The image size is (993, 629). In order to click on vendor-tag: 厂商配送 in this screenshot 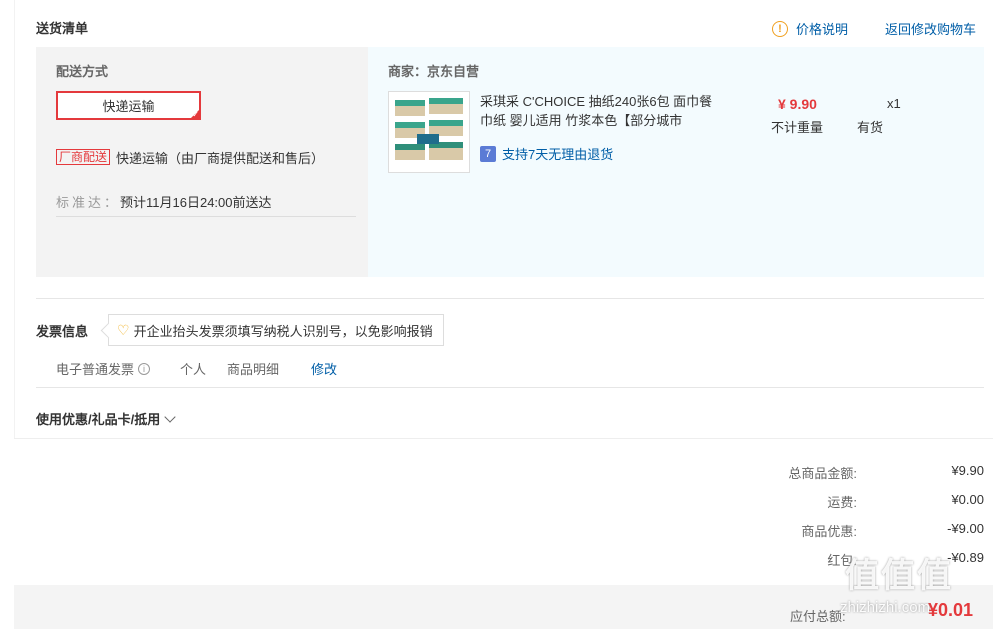, I will do `click(83, 157)`.